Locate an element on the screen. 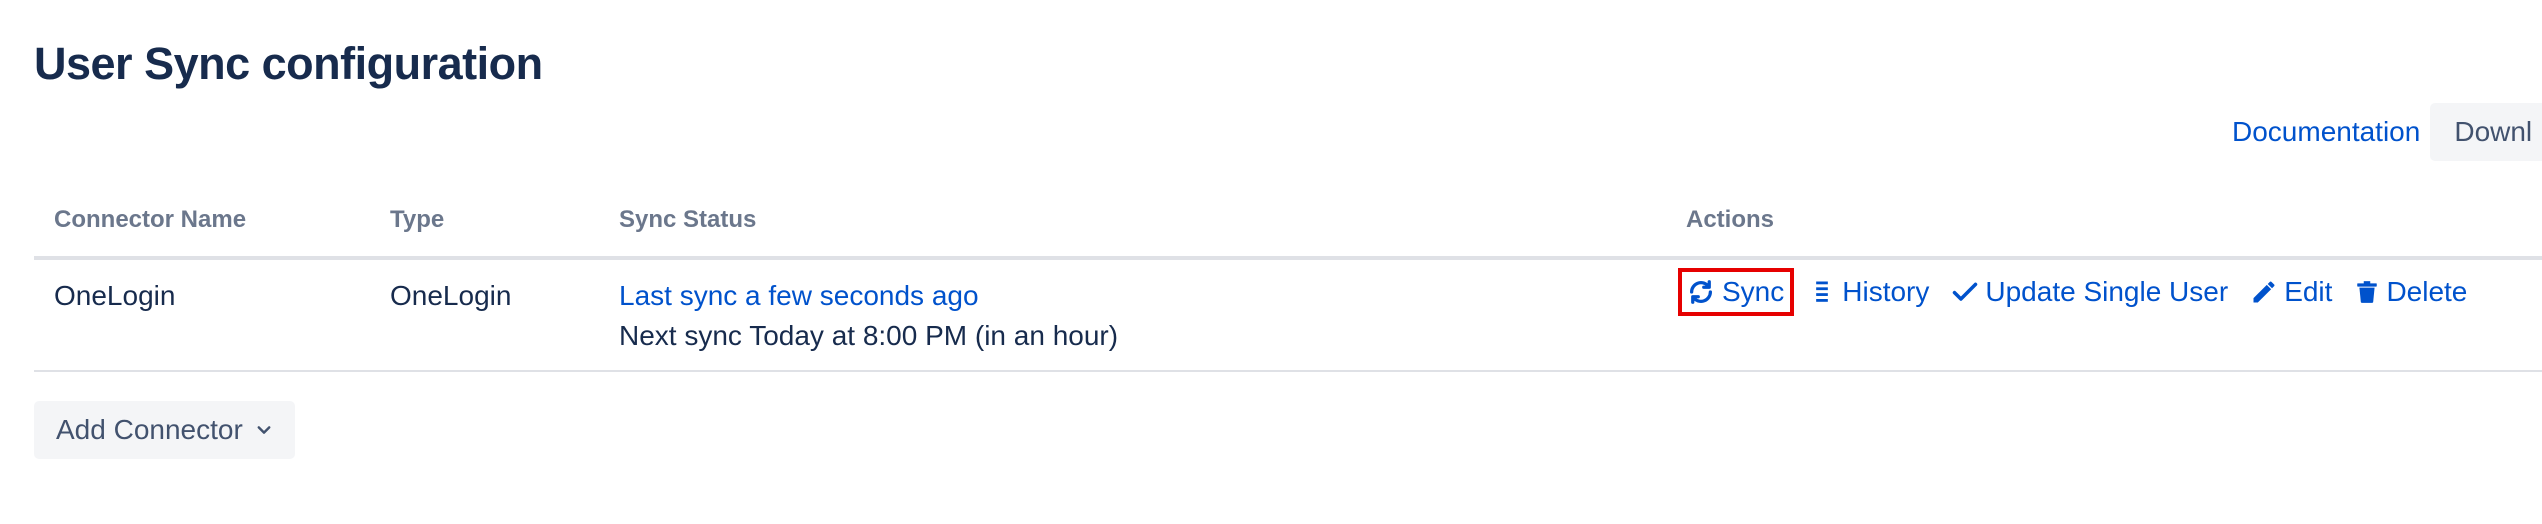  list-icon is located at coordinates (1822, 291).